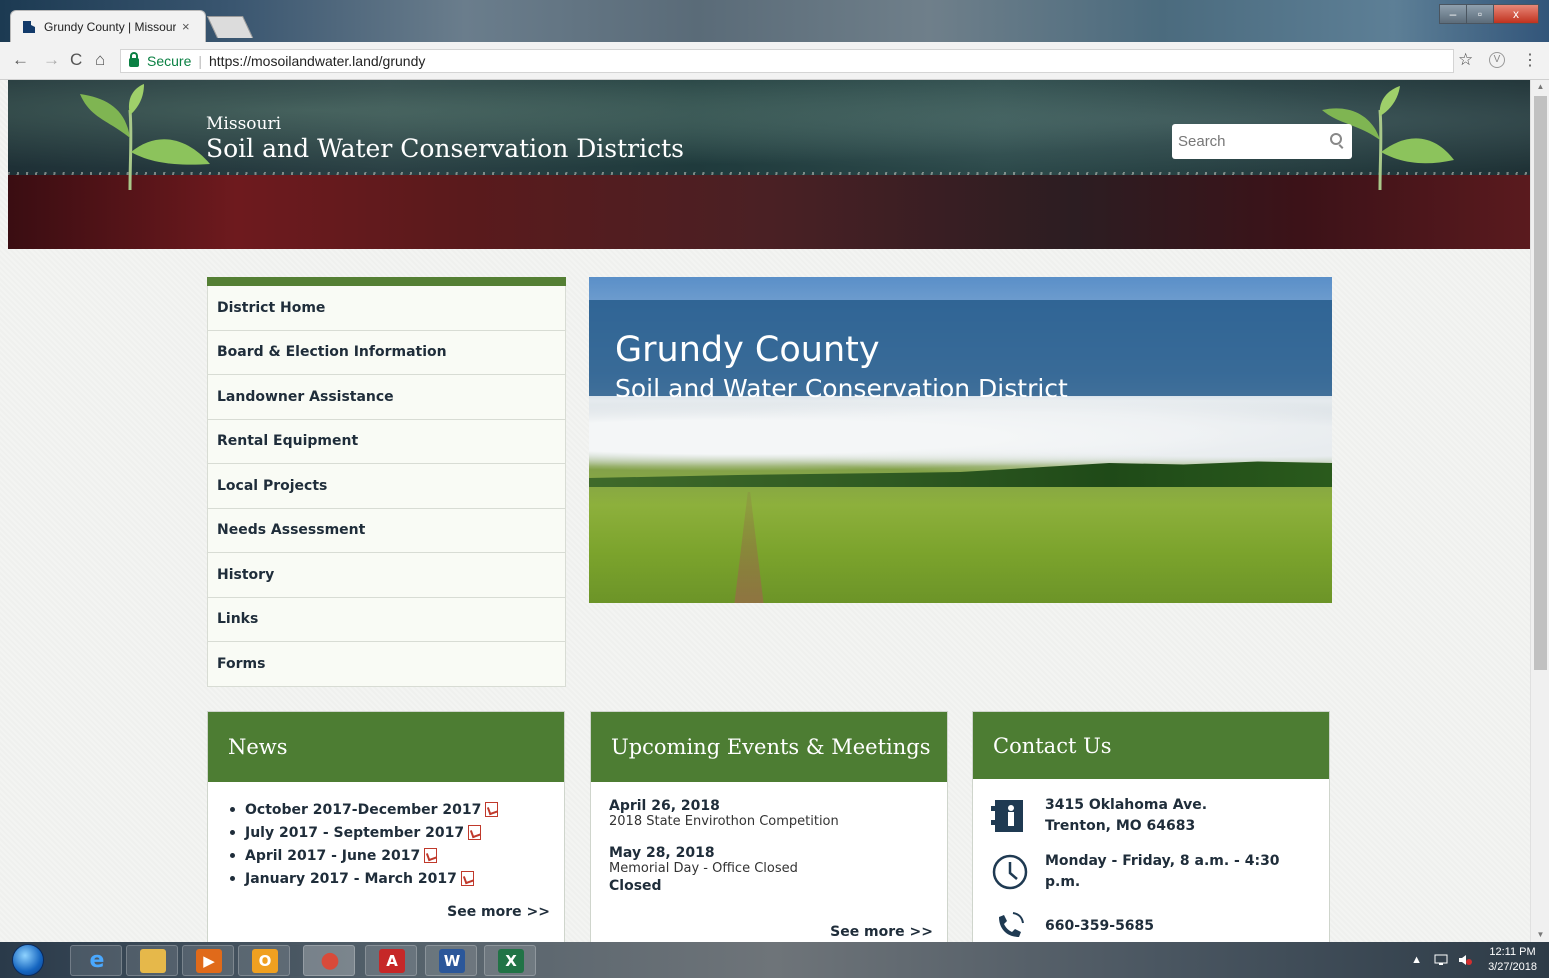 This screenshot has height=978, width=1549. What do you see at coordinates (208, 960) in the screenshot?
I see `taskbar-app-media: ▶` at bounding box center [208, 960].